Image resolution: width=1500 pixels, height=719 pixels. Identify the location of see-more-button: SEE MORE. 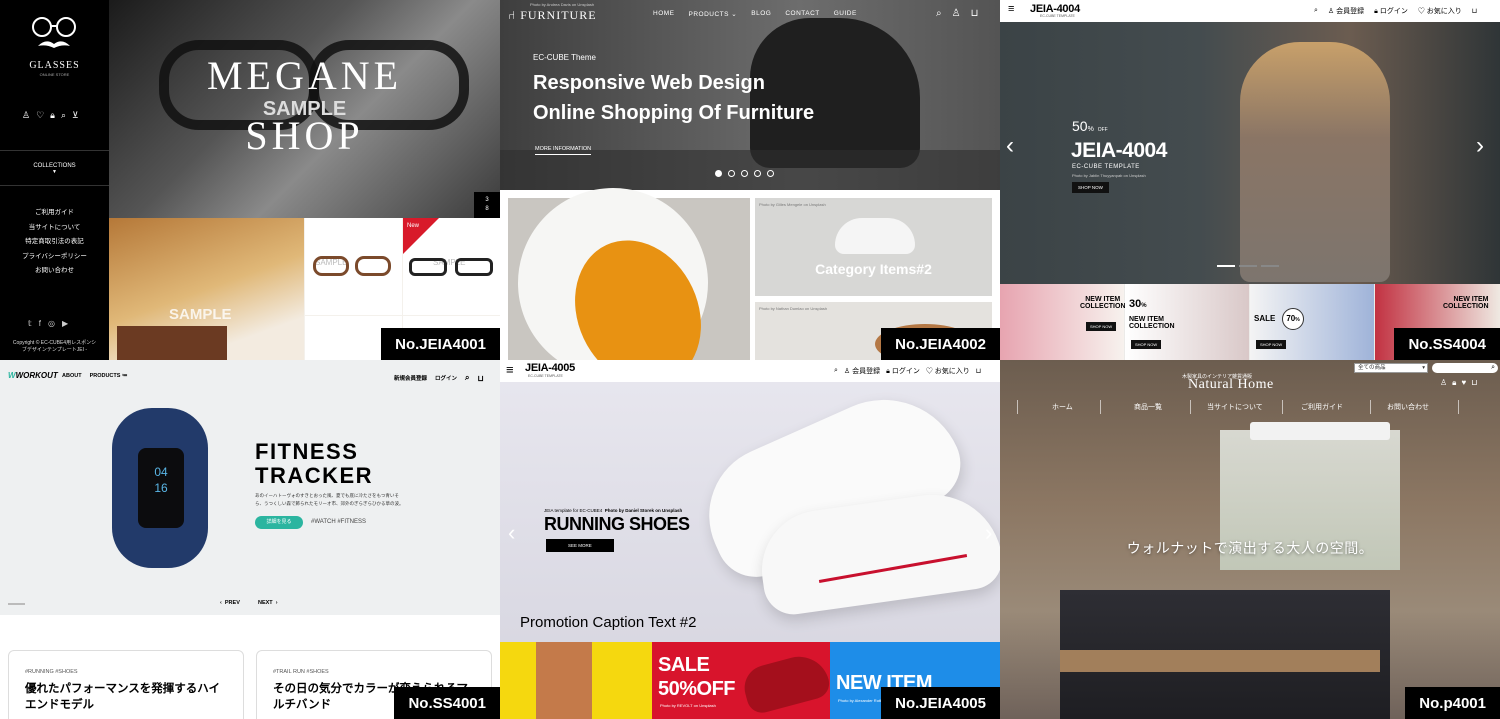
(580, 545).